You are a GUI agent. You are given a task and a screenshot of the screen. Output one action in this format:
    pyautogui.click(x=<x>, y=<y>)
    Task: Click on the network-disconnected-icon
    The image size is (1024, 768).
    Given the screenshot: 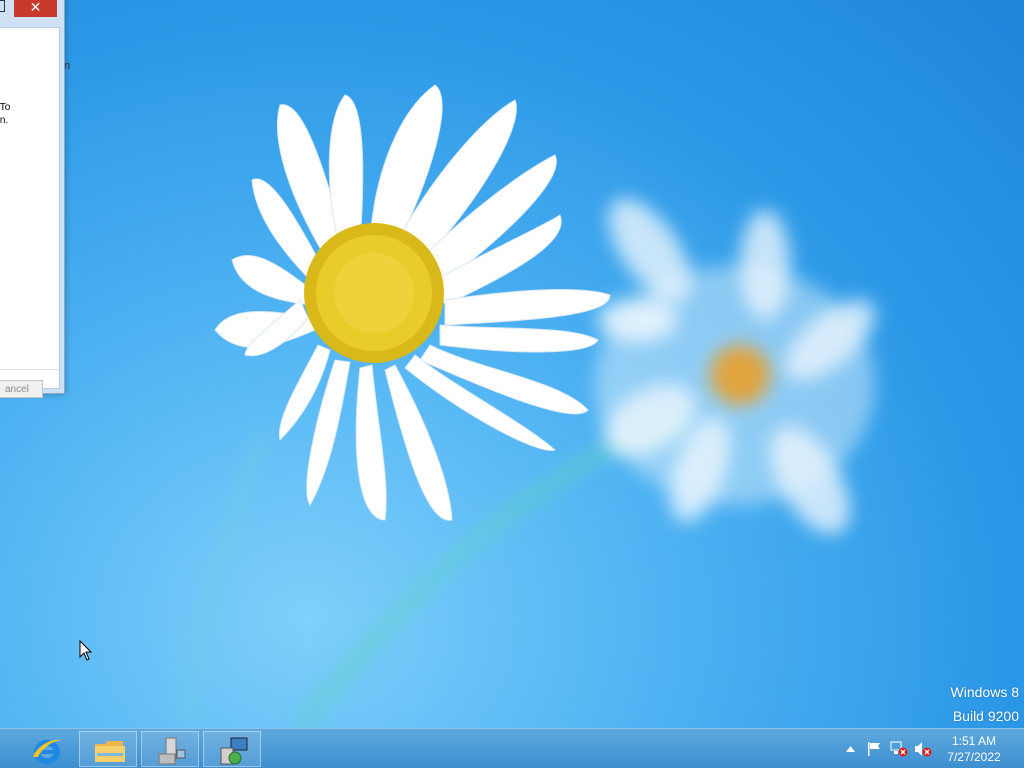 What is the action you would take?
    pyautogui.click(x=899, y=749)
    